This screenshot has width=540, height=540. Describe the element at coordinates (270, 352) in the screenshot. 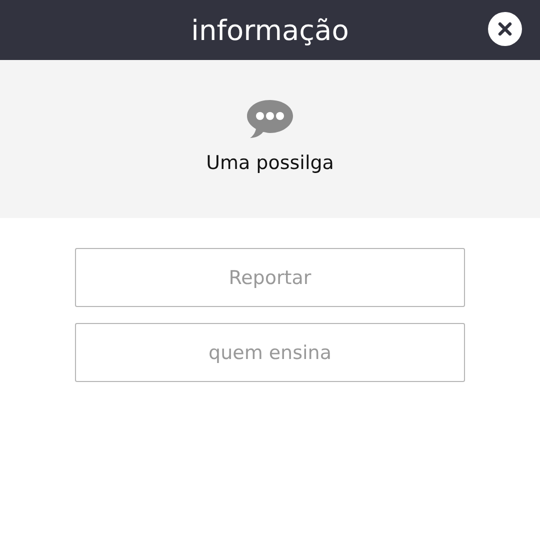

I see `option-button: quem ensina` at that location.